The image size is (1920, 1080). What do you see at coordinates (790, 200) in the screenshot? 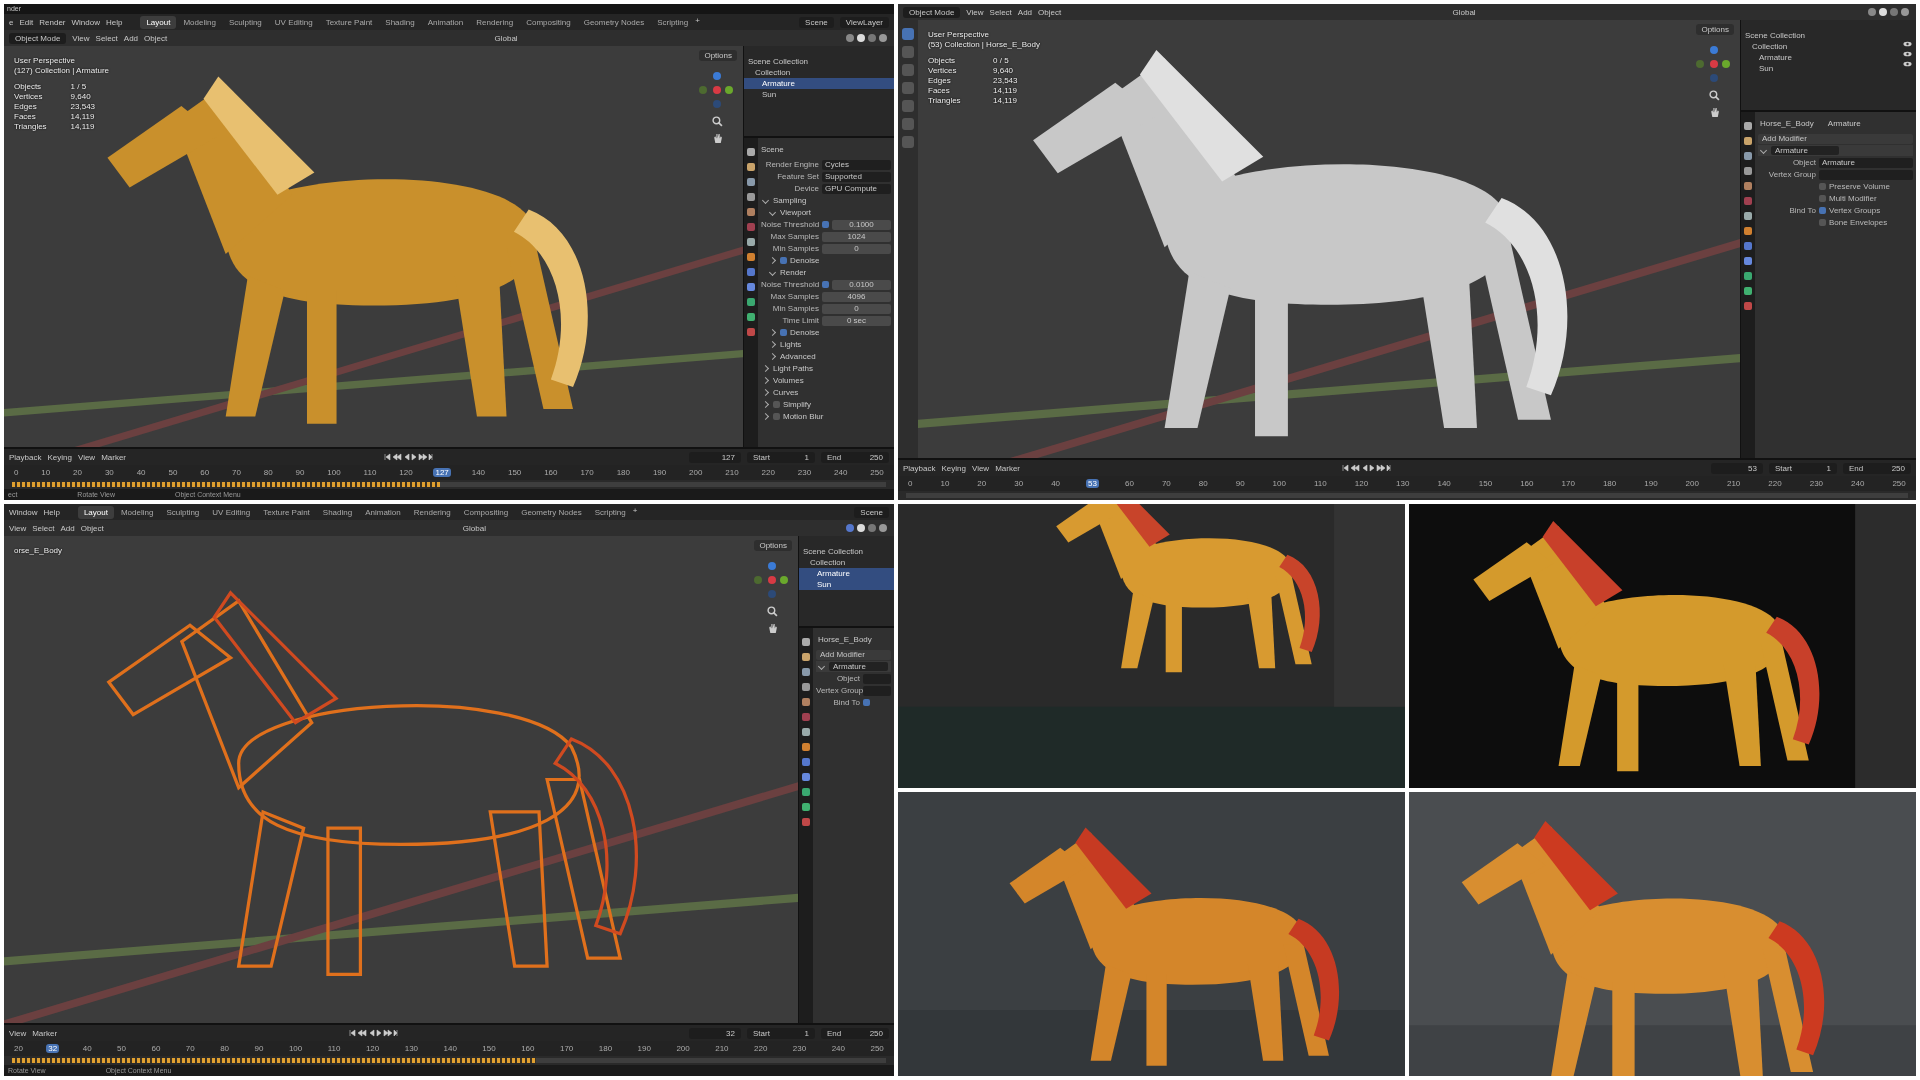
I see `section-header: Sampling` at bounding box center [790, 200].